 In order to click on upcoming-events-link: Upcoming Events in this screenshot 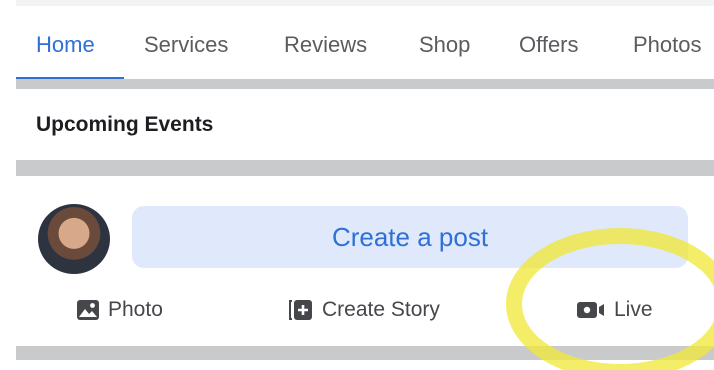, I will do `click(124, 125)`.